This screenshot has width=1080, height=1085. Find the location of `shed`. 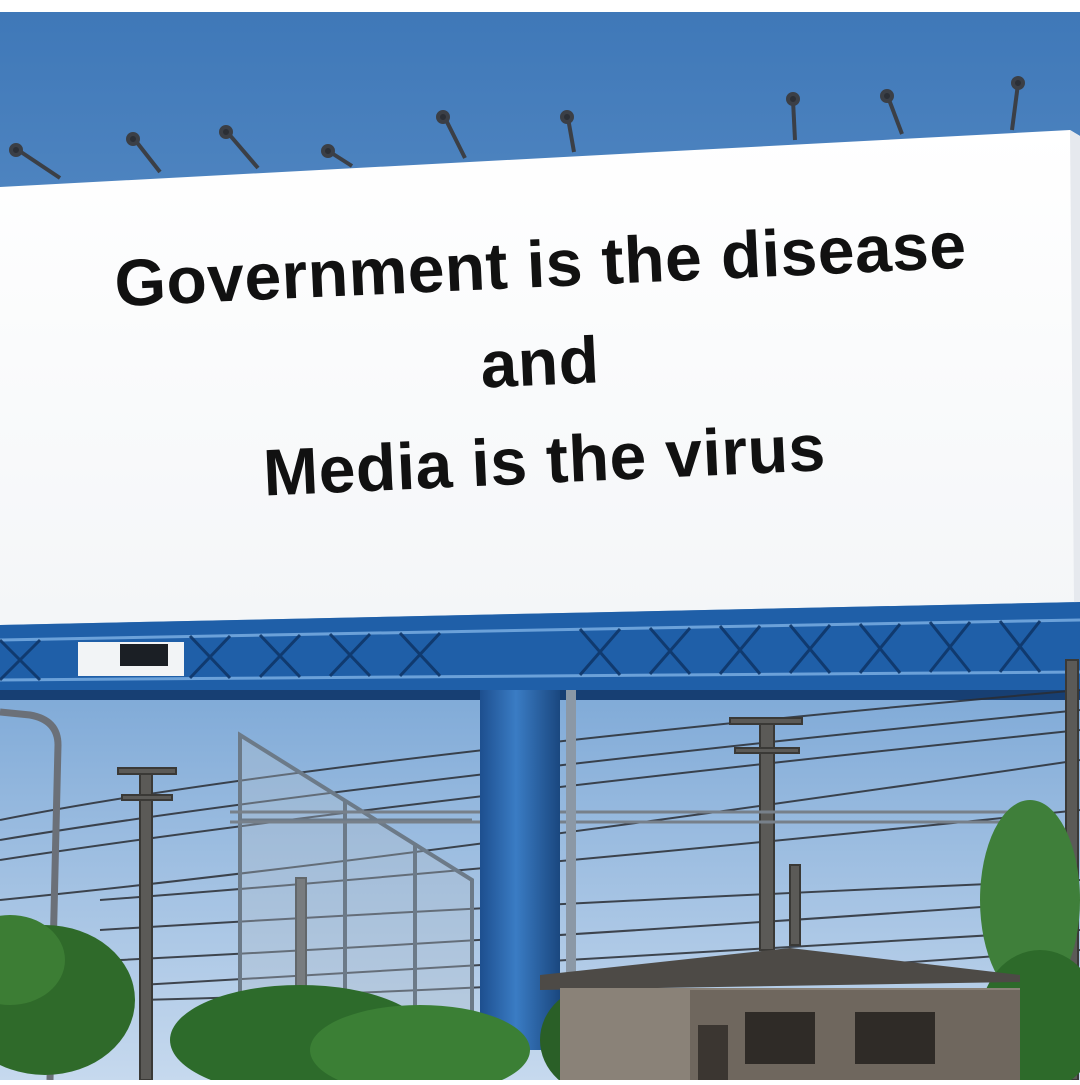

shed is located at coordinates (780, 1014).